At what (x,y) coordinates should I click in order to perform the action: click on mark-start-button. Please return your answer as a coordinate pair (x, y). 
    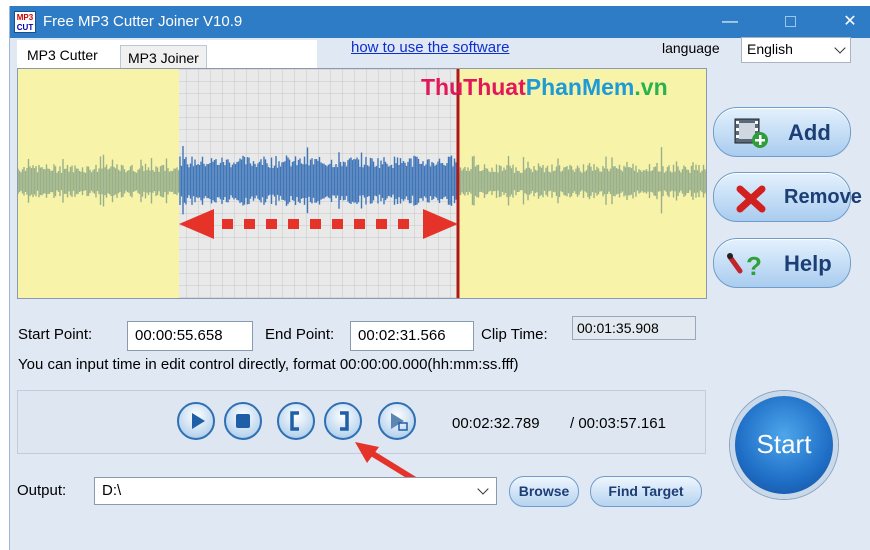
    Looking at the image, I should click on (296, 421).